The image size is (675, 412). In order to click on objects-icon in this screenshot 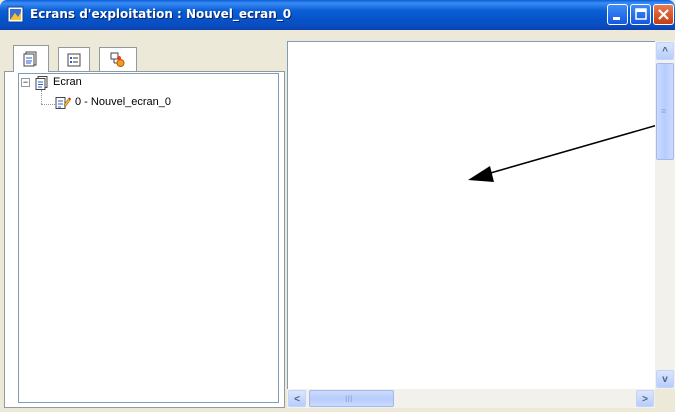, I will do `click(117, 59)`.